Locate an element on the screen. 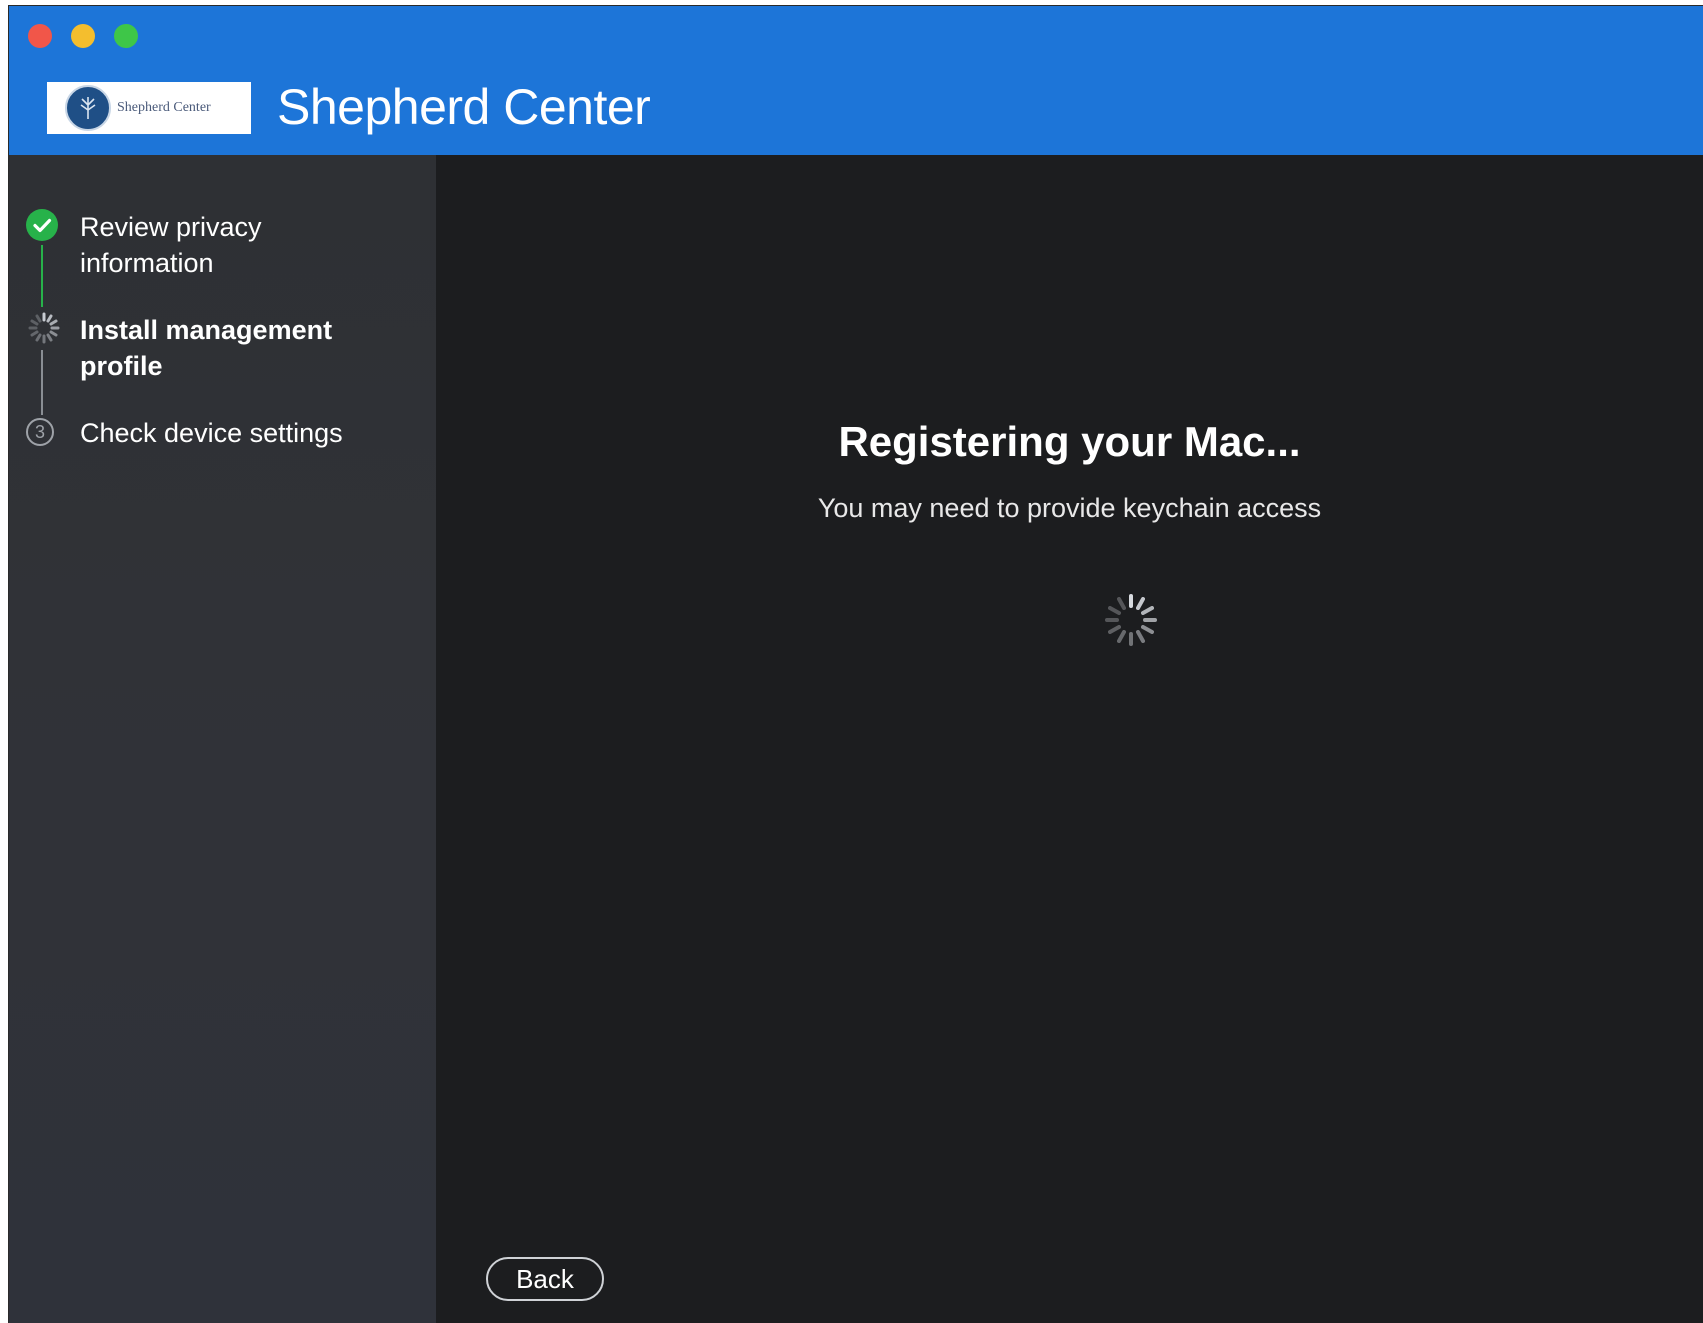 Image resolution: width=1703 pixels, height=1323 pixels. step-label-line: profile is located at coordinates (121, 366).